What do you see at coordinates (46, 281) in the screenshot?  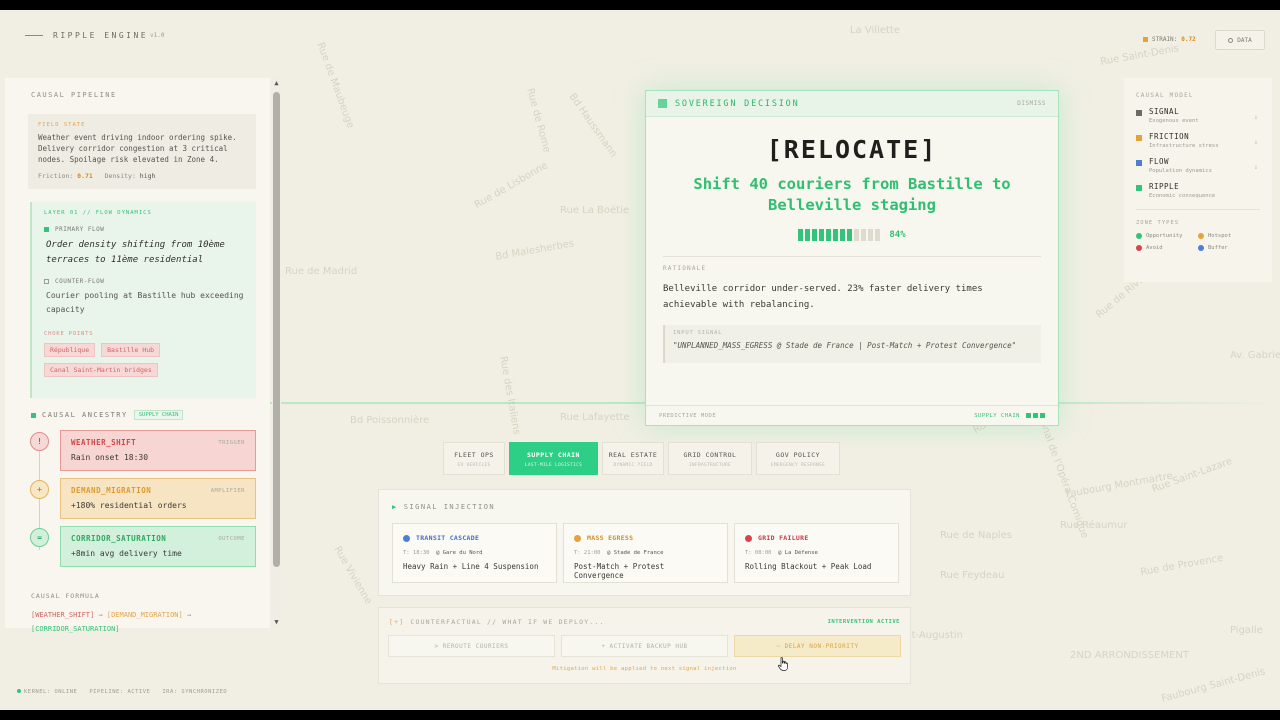 I see `counter-flow-icon` at bounding box center [46, 281].